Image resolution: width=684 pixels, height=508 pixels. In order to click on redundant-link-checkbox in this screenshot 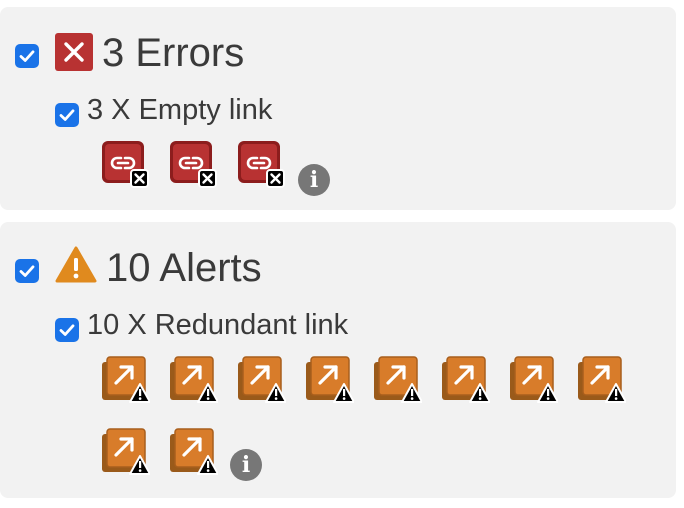, I will do `click(67, 330)`.